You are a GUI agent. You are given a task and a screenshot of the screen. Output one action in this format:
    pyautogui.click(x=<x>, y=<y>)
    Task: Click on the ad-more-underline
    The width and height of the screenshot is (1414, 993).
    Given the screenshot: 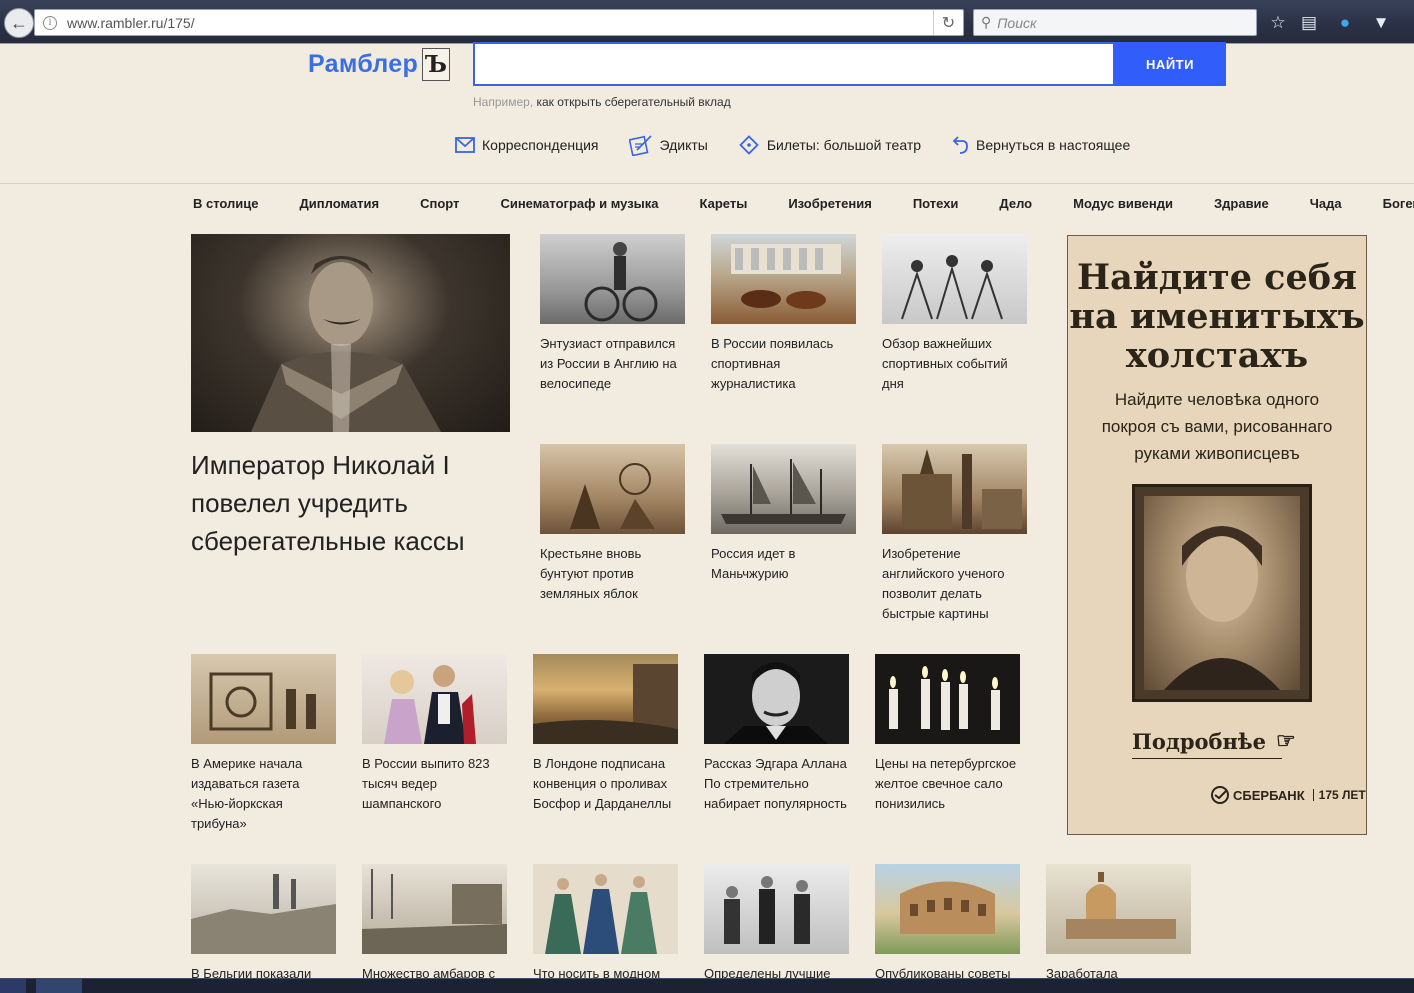 What is the action you would take?
    pyautogui.click(x=1207, y=758)
    